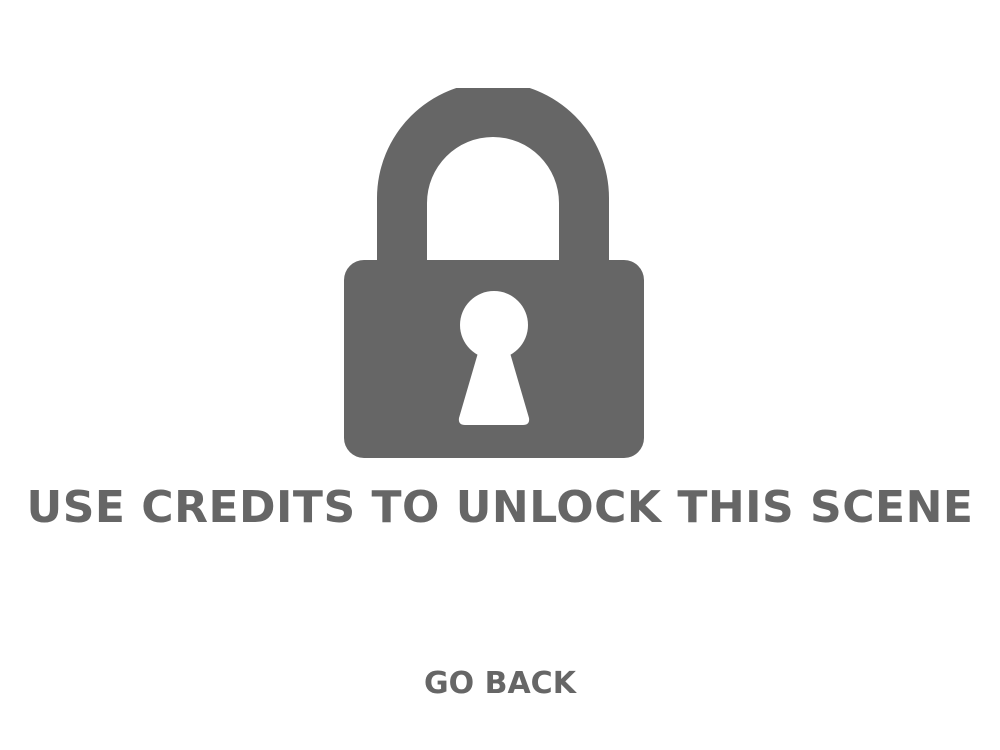 This screenshot has height=750, width=1000. Describe the element at coordinates (500, 507) in the screenshot. I see `unlock-message: USE CREDITS TO UNLOCK THIS SCENE` at that location.